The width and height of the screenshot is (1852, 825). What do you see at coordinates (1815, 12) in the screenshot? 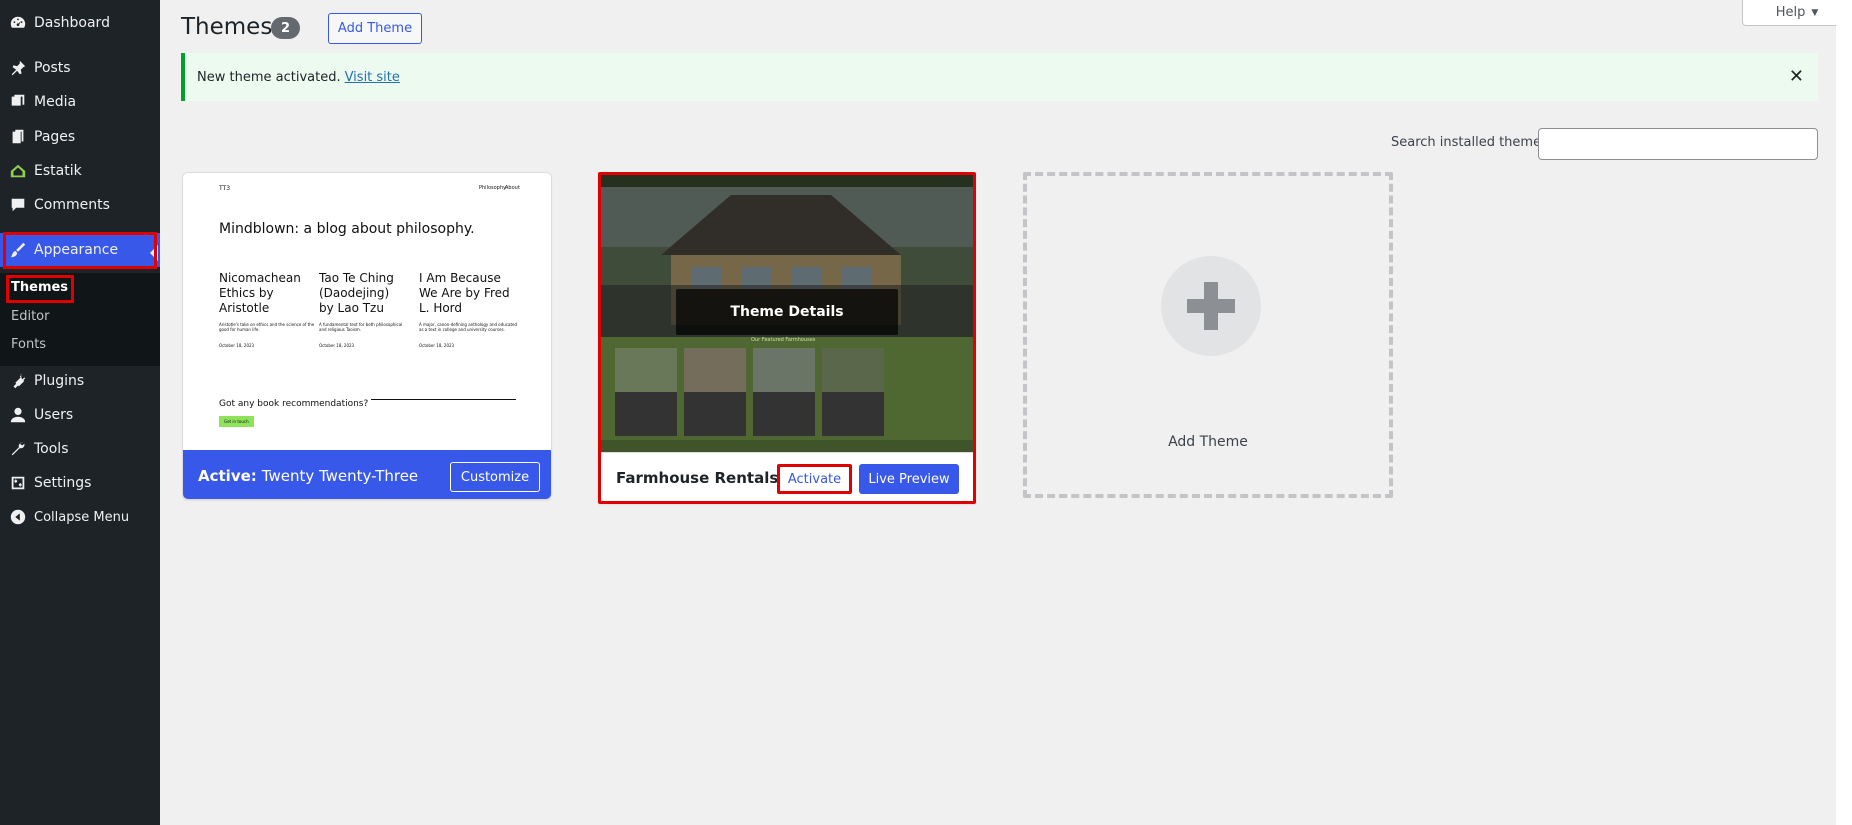
I see `caret-down-icon: ▼` at bounding box center [1815, 12].